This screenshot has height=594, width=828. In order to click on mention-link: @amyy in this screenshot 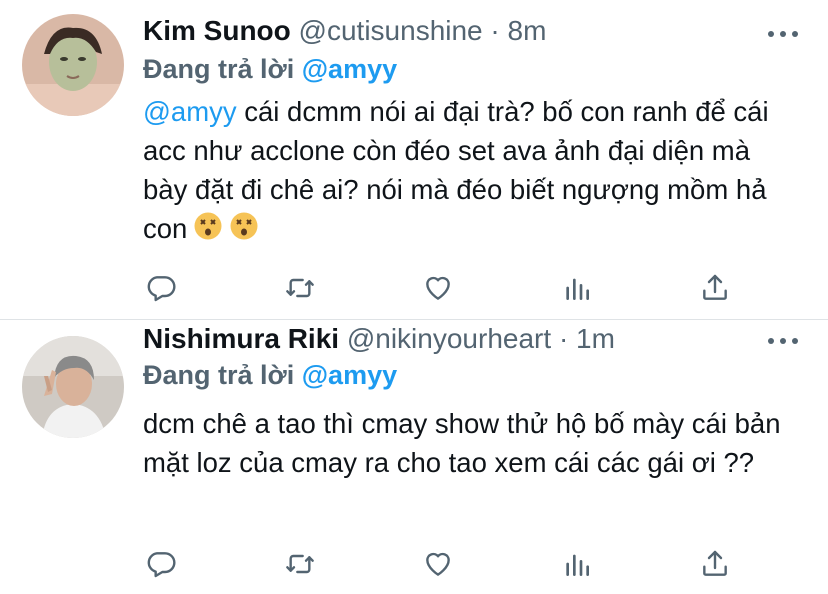, I will do `click(190, 111)`.